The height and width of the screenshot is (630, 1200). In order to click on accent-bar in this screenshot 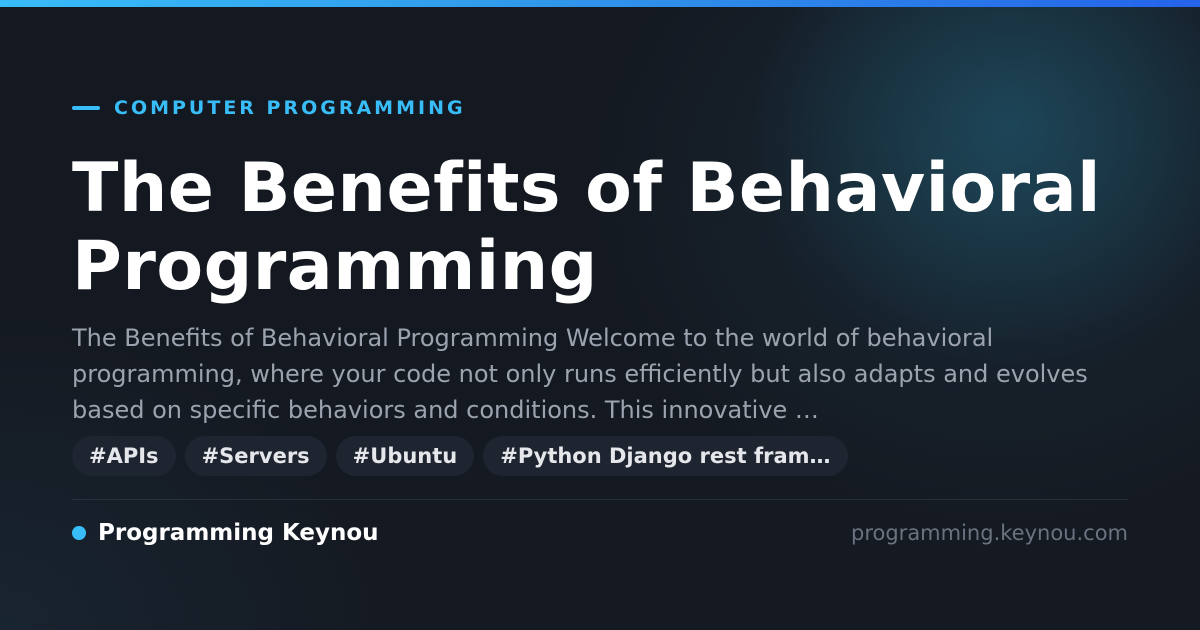, I will do `click(600, 3)`.